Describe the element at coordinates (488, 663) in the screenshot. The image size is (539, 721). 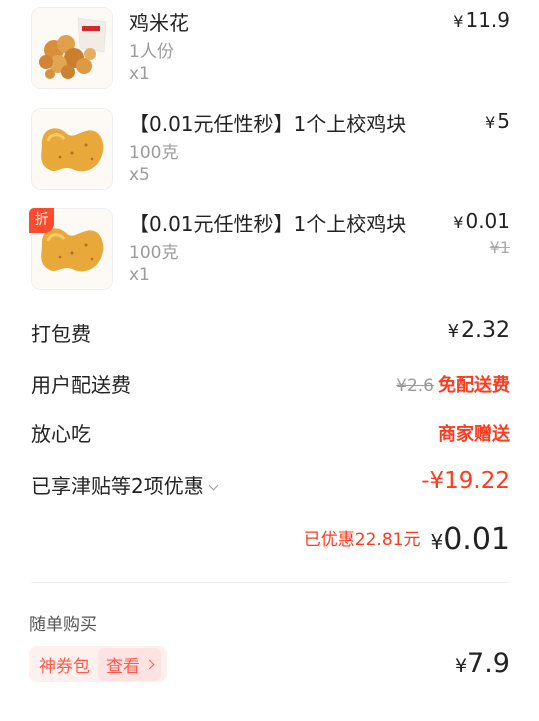
I see `coupon-price-value: 7.9` at that location.